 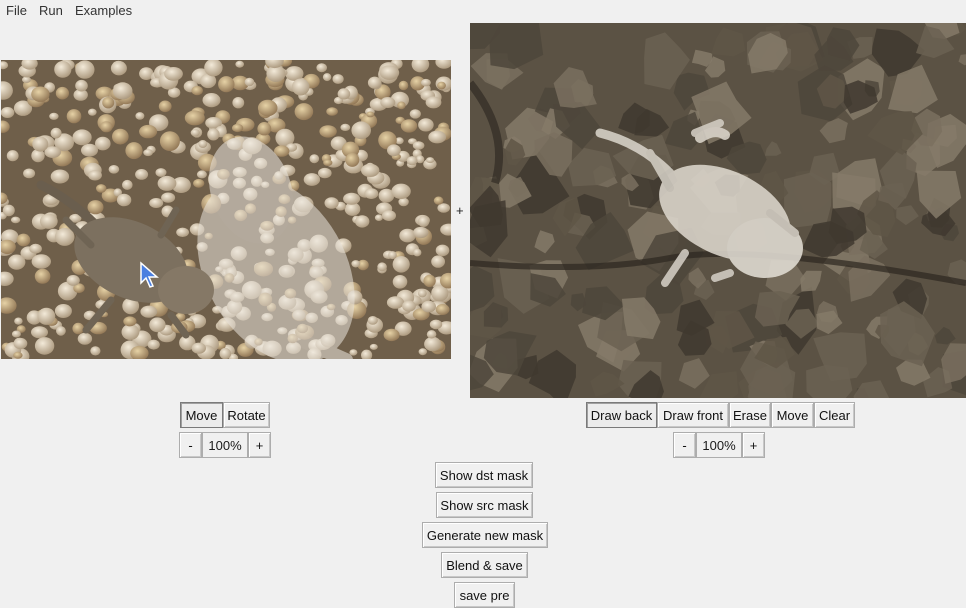 What do you see at coordinates (16, 10) in the screenshot?
I see `menu-file: File` at bounding box center [16, 10].